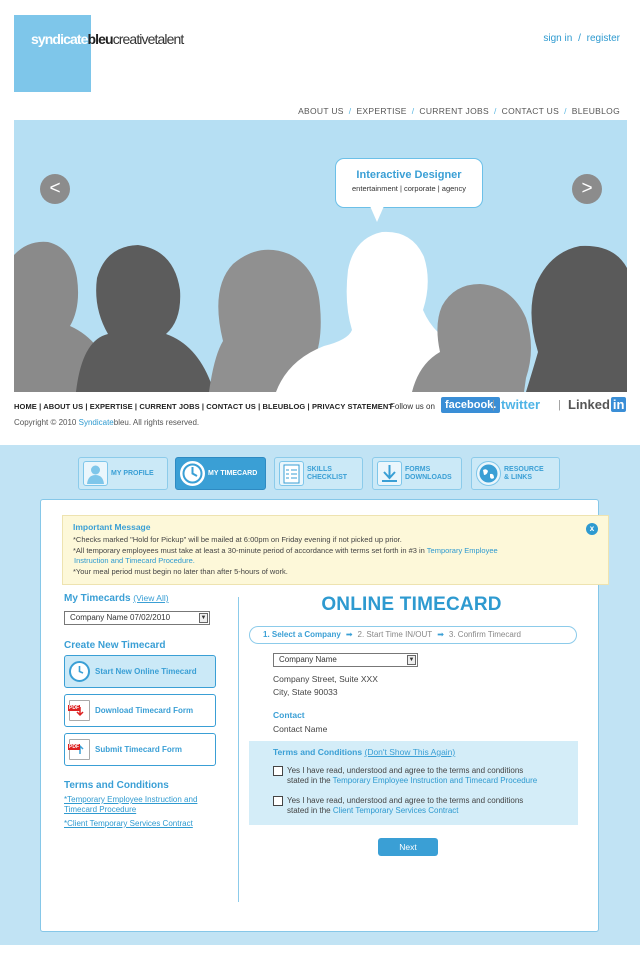 Image resolution: width=640 pixels, height=960 pixels. What do you see at coordinates (395, 634) in the screenshot?
I see `step-2: 2. Start Time IN/OUT` at bounding box center [395, 634].